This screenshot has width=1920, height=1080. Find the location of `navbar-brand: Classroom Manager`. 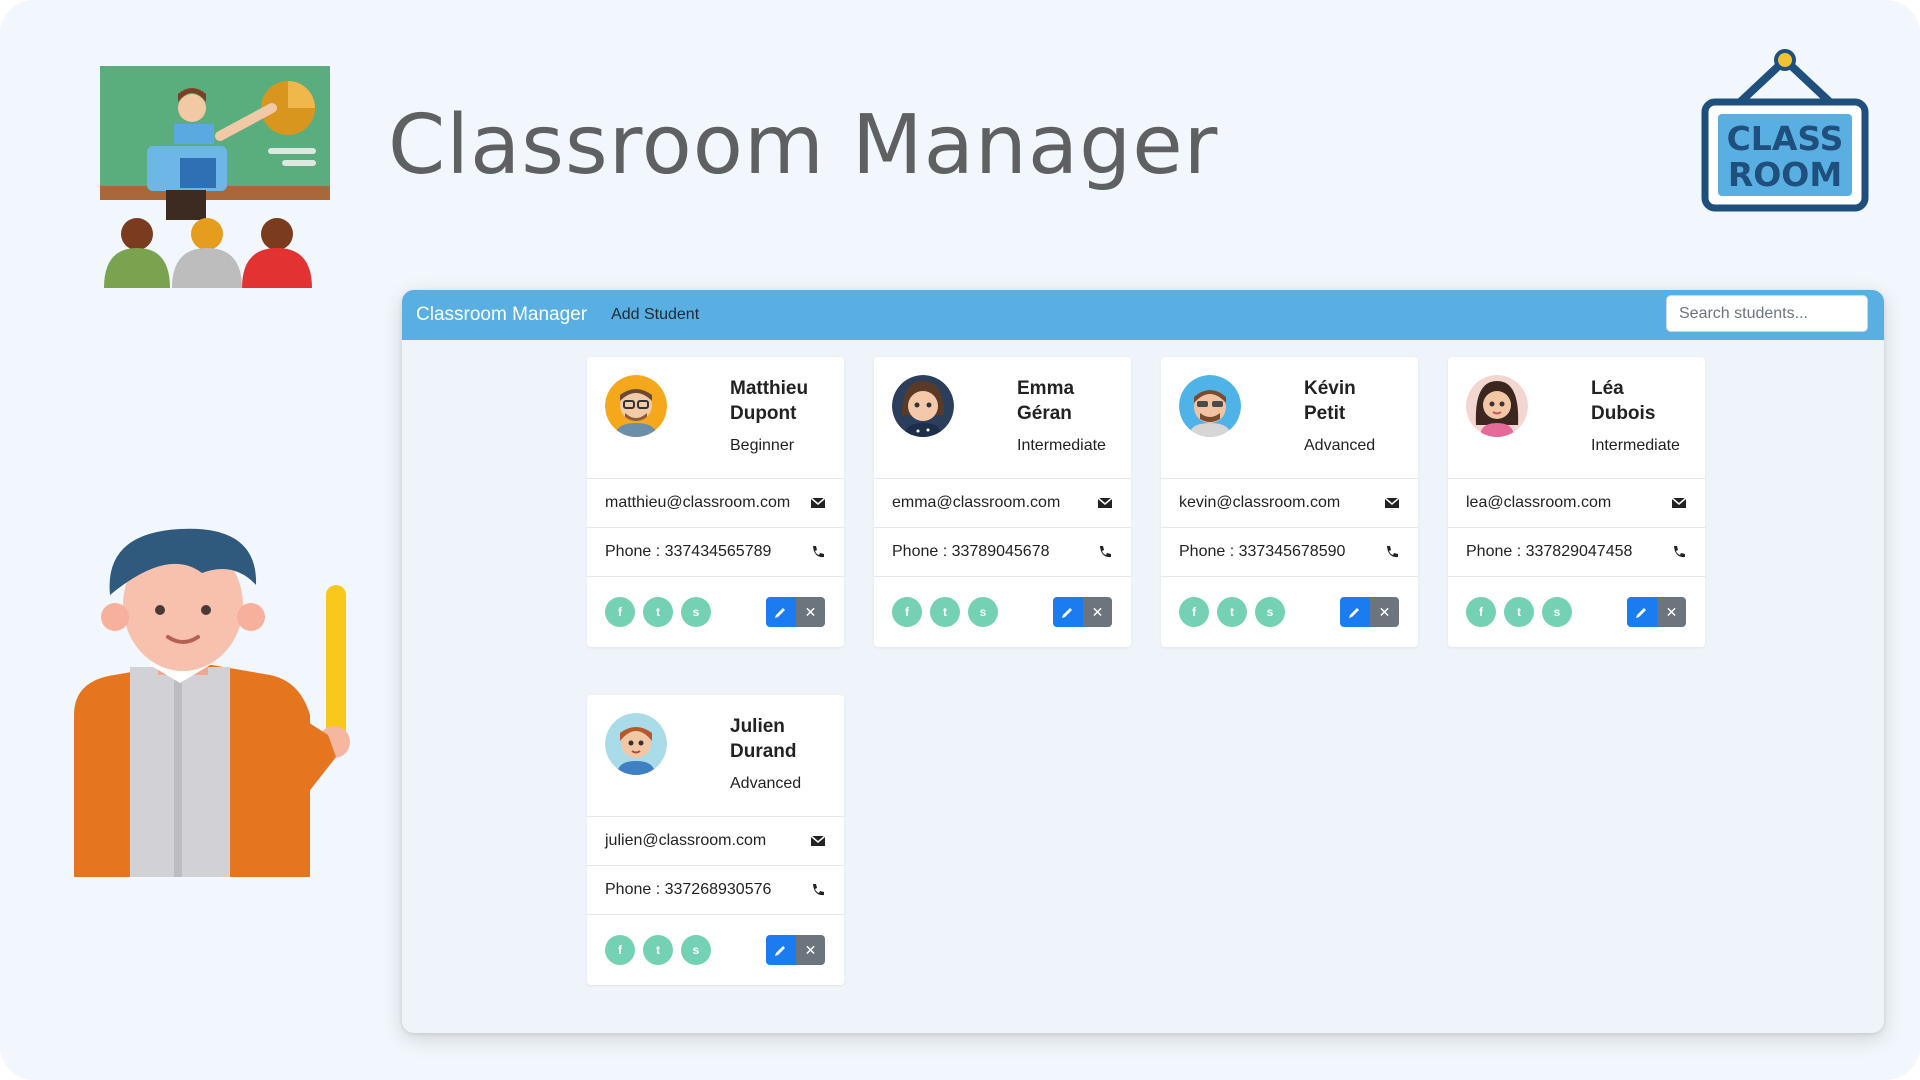

navbar-brand: Classroom Manager is located at coordinates (501, 315).